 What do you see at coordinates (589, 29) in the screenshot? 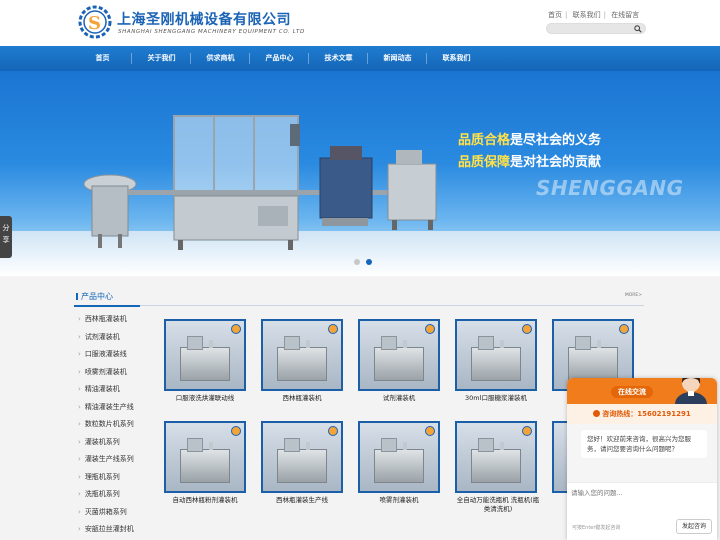
I see `search-input` at bounding box center [589, 29].